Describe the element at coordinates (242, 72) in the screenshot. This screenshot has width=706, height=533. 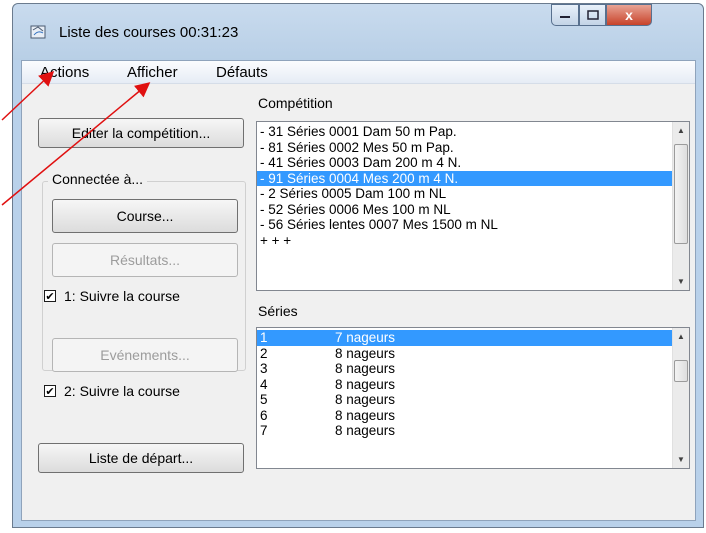
I see `menu-defauts: Défauts` at that location.